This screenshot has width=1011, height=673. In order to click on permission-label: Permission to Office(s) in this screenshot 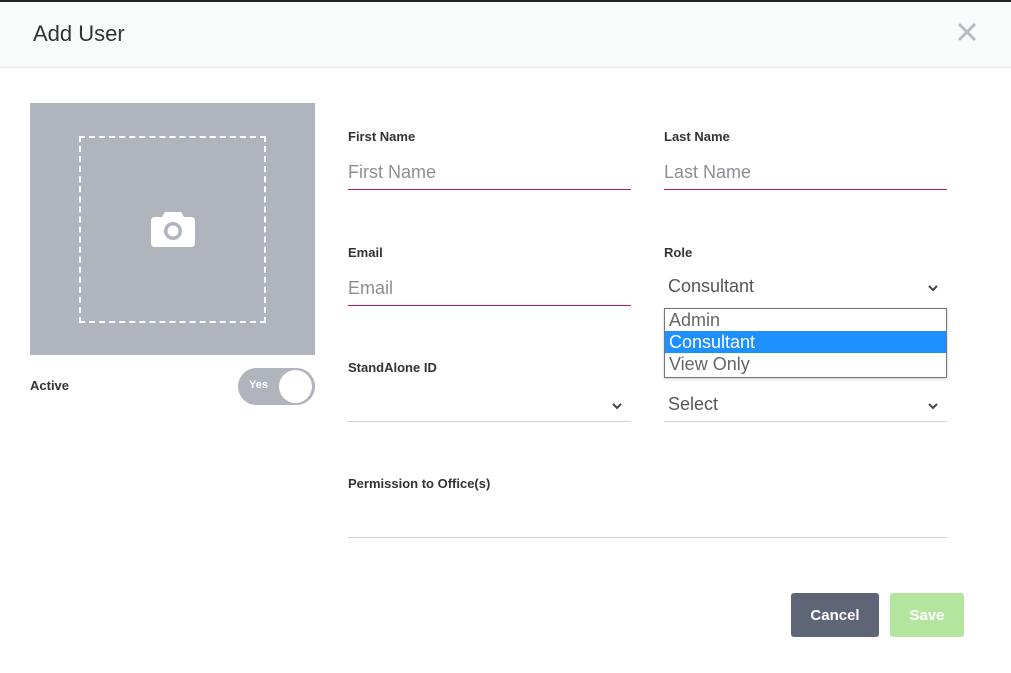, I will do `click(419, 483)`.